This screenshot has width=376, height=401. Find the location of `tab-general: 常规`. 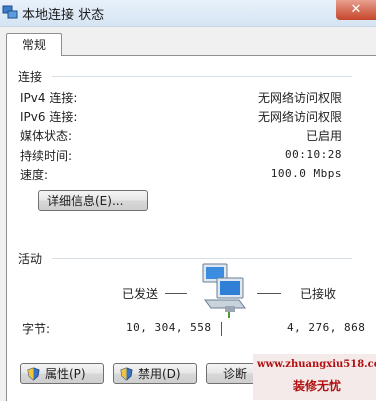

tab-general: 常规 is located at coordinates (34, 44).